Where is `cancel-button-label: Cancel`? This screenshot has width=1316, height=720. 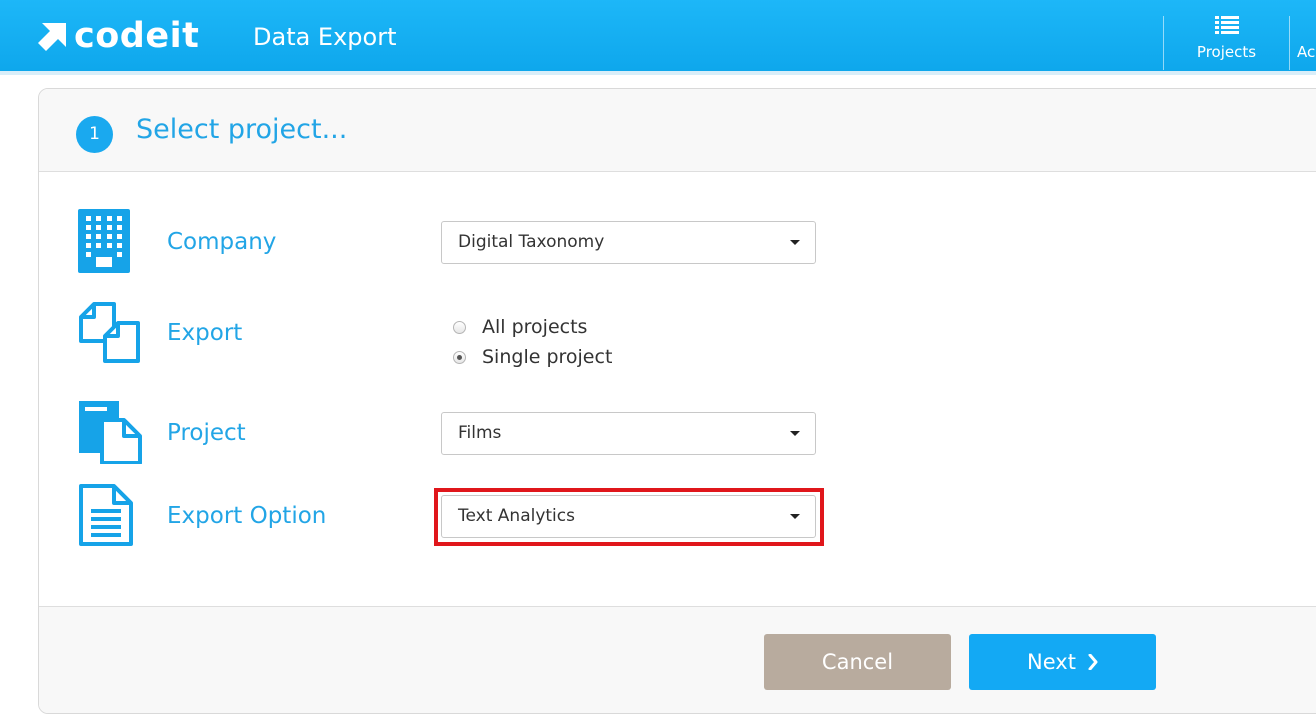
cancel-button-label: Cancel is located at coordinates (857, 662).